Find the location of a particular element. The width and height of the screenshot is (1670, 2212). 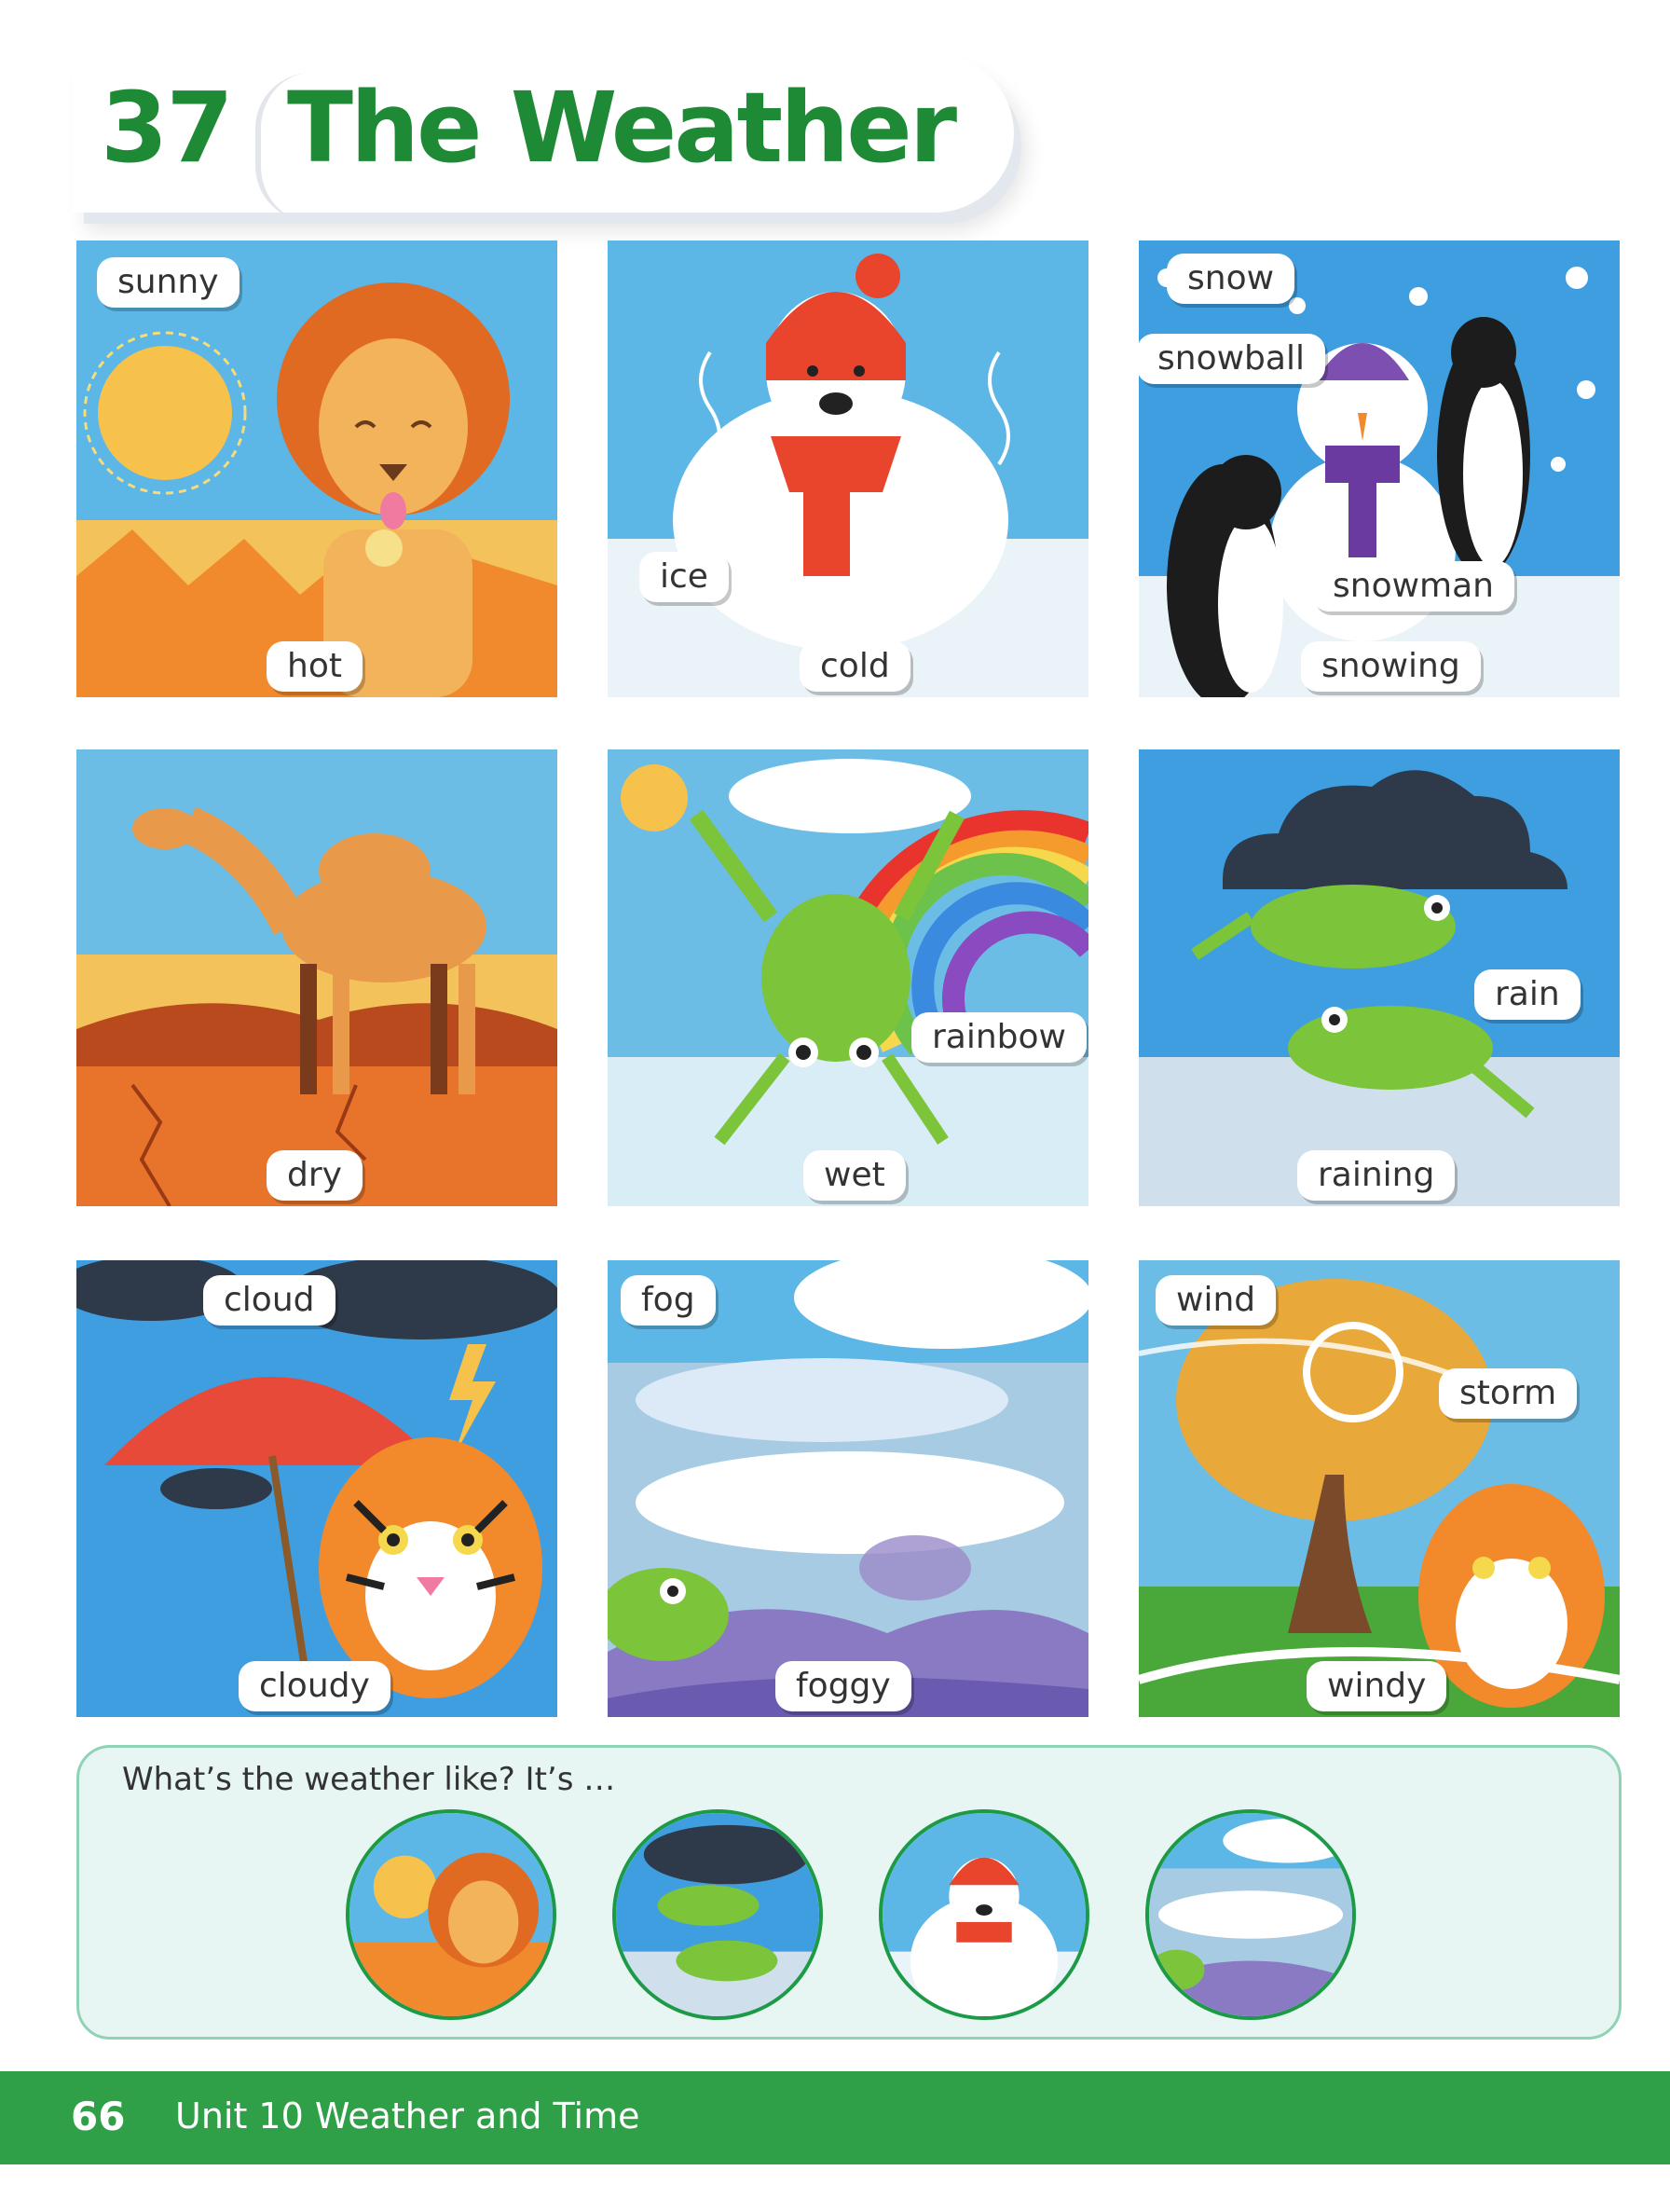

tiger-tree-wind-illustration is located at coordinates (1379, 1488).